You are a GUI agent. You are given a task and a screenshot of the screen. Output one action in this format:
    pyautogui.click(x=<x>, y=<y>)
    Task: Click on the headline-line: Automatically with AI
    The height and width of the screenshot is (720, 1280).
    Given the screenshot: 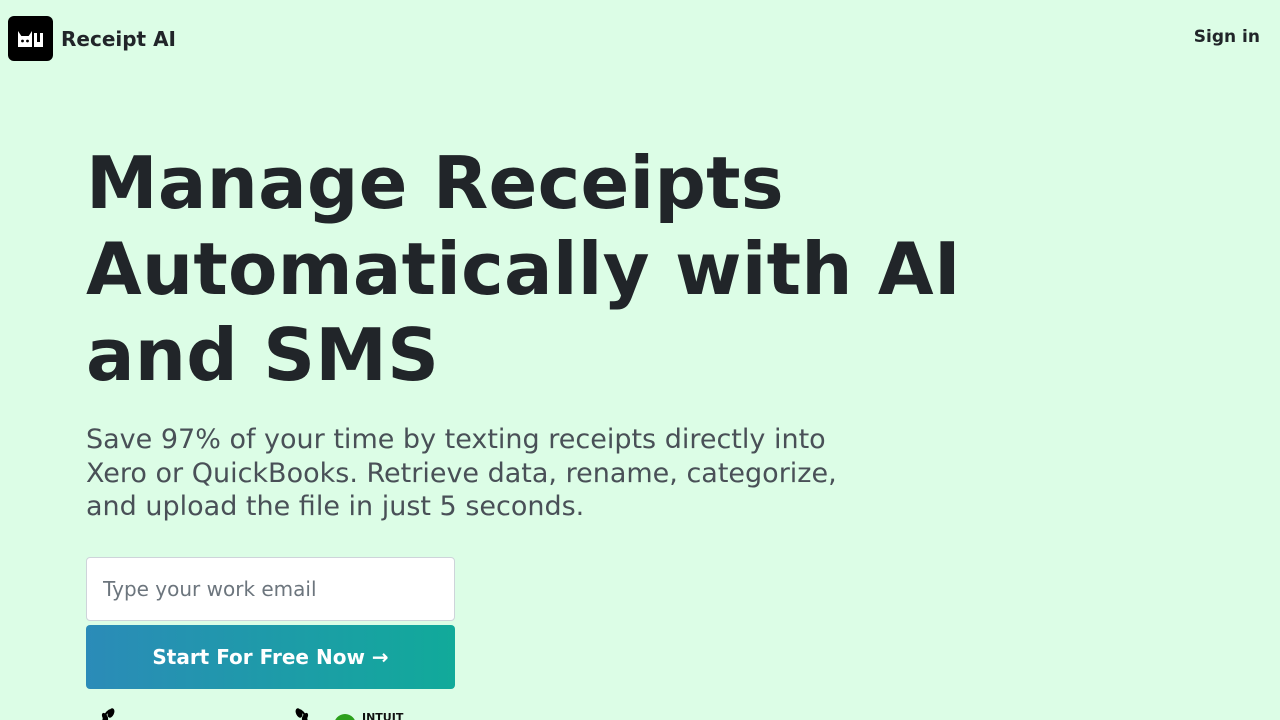 What is the action you would take?
    pyautogui.click(x=523, y=269)
    